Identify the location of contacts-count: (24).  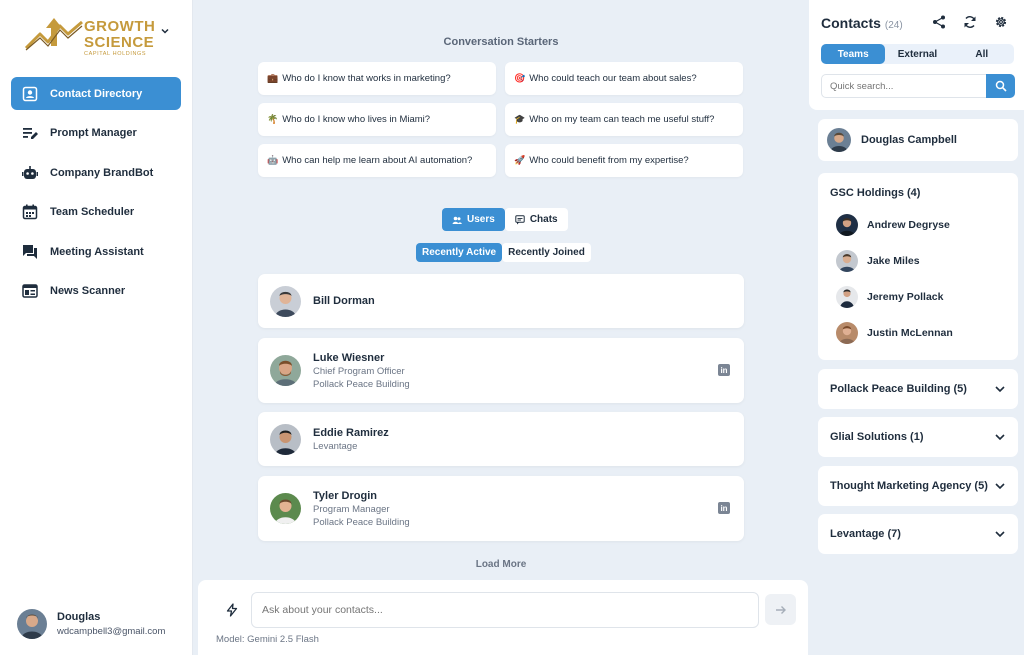
(893, 25).